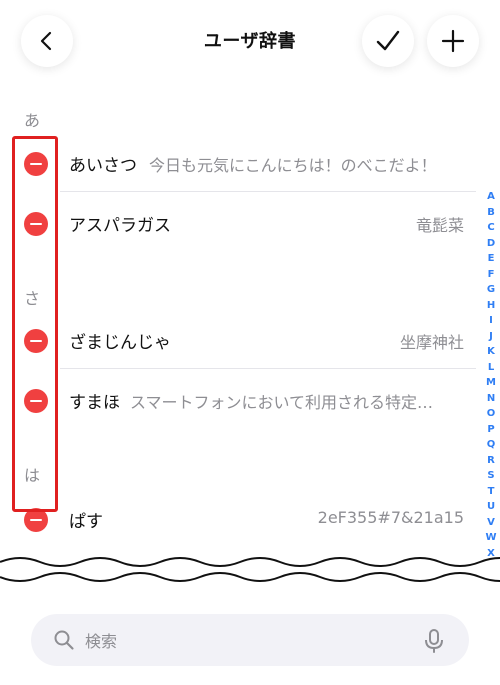  What do you see at coordinates (491, 306) in the screenshot?
I see `index-letter: H` at bounding box center [491, 306].